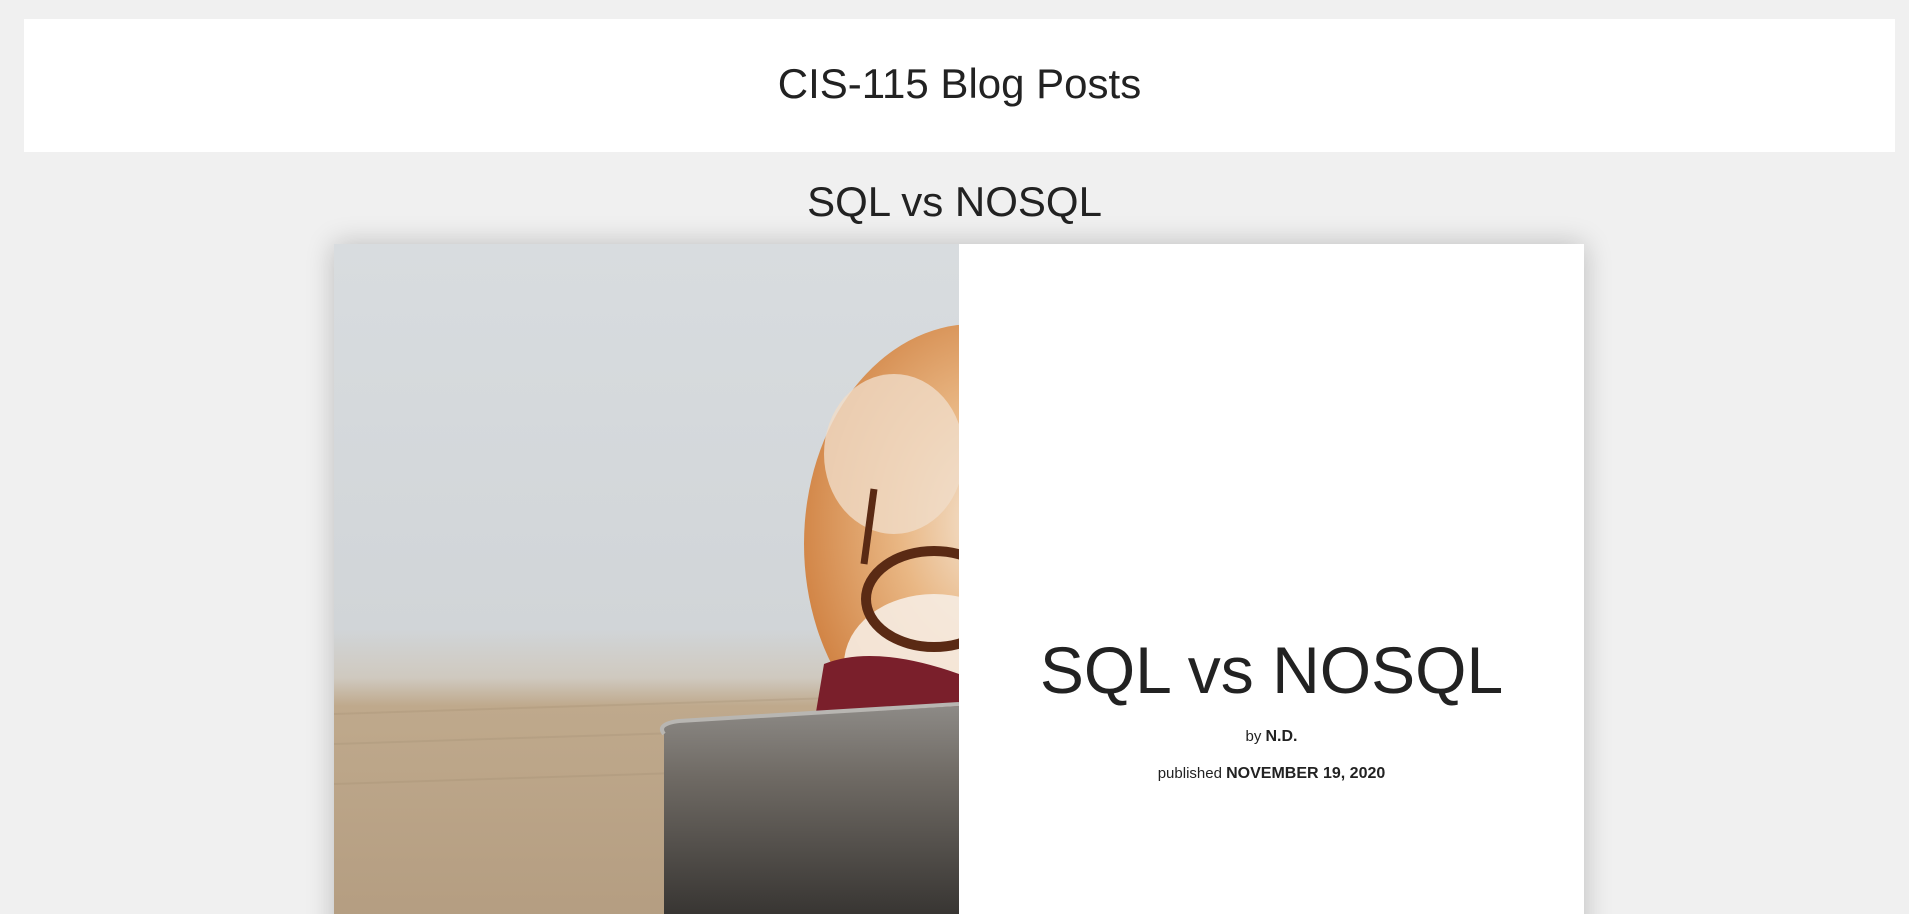 The image size is (1909, 914). I want to click on post-title: SQL vs NOSQL, so click(1271, 670).